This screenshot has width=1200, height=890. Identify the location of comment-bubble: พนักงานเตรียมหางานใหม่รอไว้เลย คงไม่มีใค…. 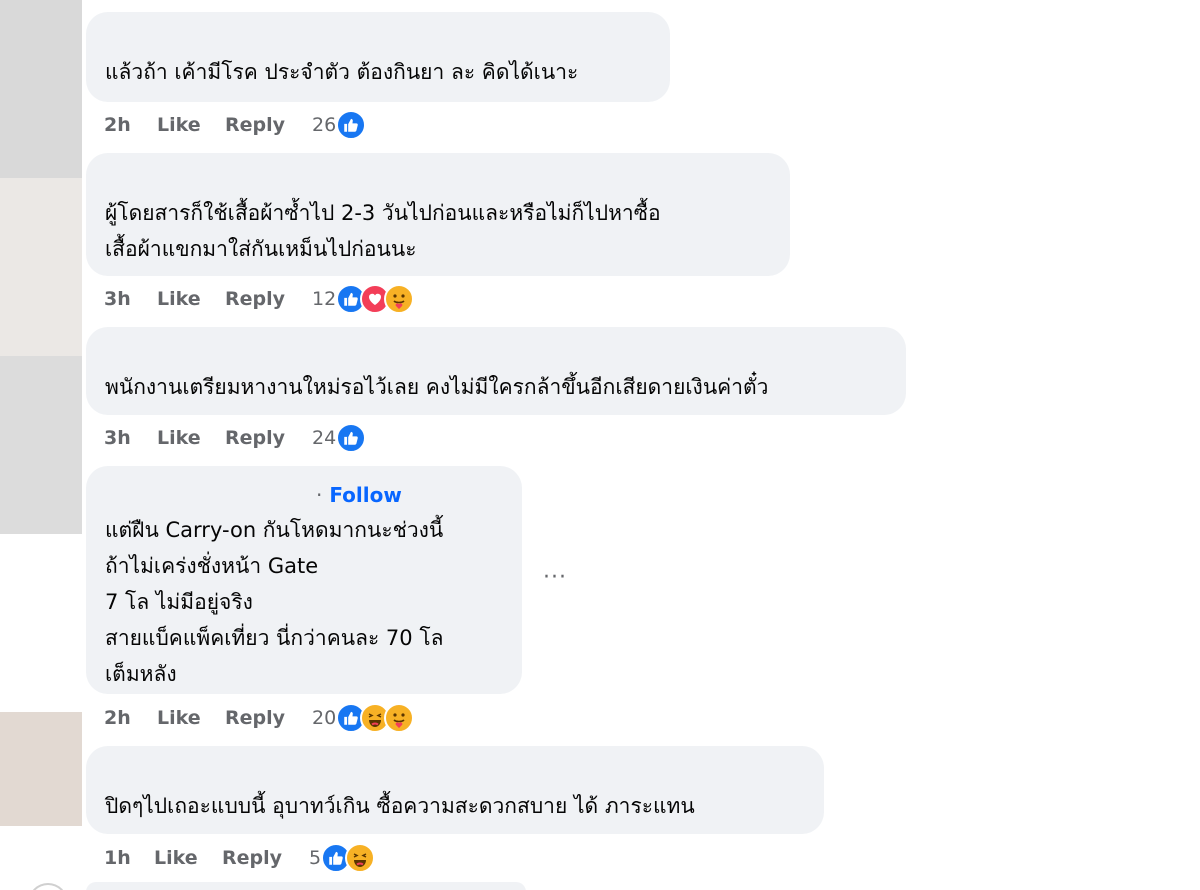
(496, 371).